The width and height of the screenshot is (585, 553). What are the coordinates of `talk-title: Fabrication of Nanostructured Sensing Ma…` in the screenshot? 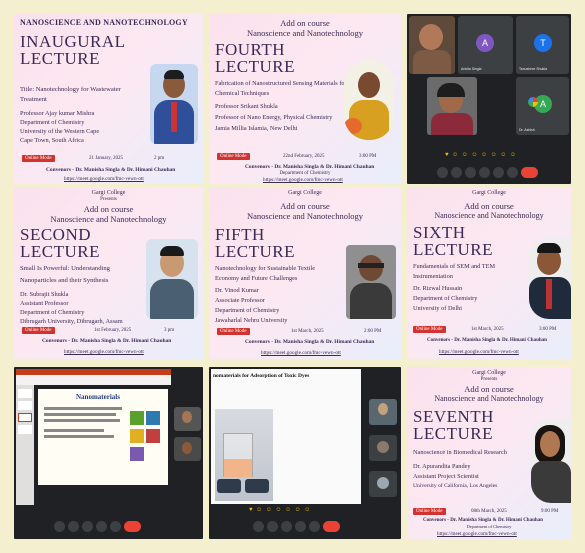 It's located at (281, 83).